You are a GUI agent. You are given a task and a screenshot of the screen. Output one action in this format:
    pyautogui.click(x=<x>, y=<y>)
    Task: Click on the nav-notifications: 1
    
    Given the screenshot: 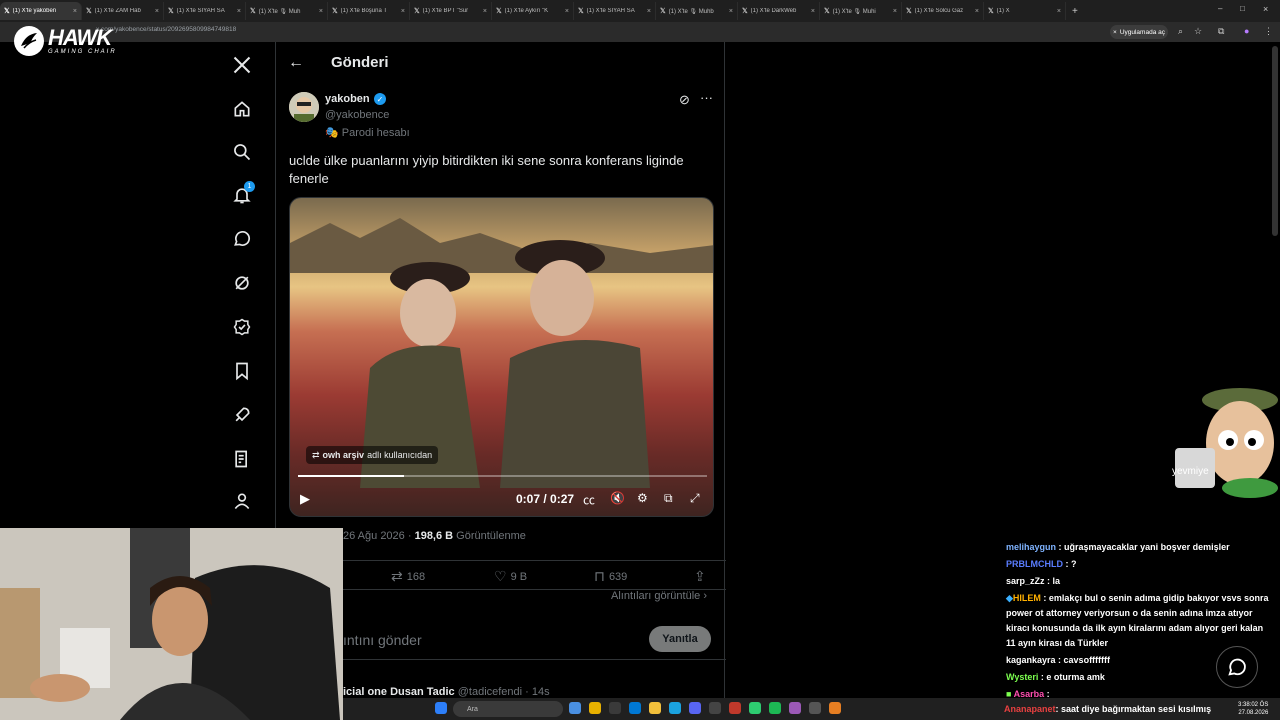 What is the action you would take?
    pyautogui.click(x=242, y=195)
    